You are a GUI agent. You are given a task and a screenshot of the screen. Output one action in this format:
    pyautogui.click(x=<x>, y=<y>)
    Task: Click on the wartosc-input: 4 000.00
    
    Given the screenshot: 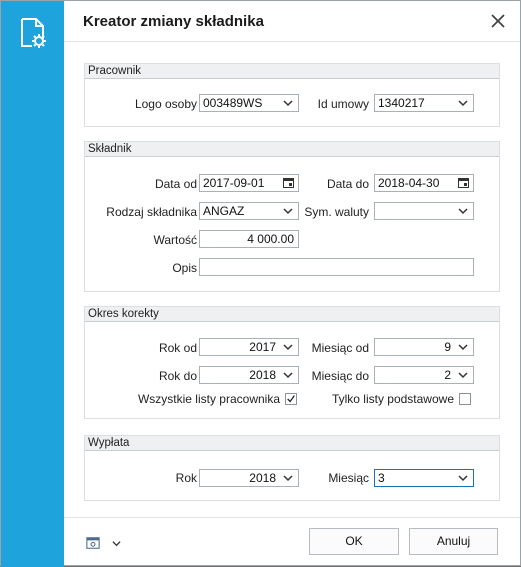 What is the action you would take?
    pyautogui.click(x=249, y=239)
    